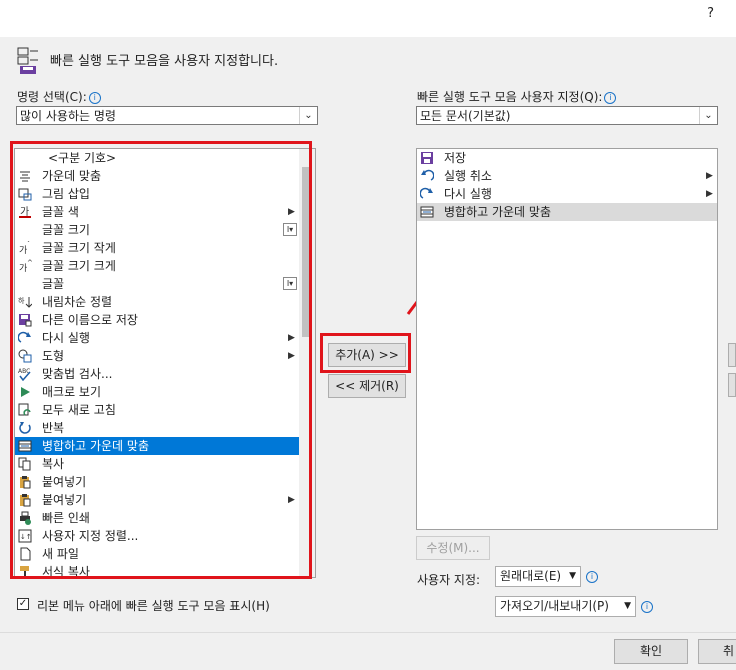  What do you see at coordinates (651, 651) in the screenshot?
I see `ok-button: 확인` at bounding box center [651, 651].